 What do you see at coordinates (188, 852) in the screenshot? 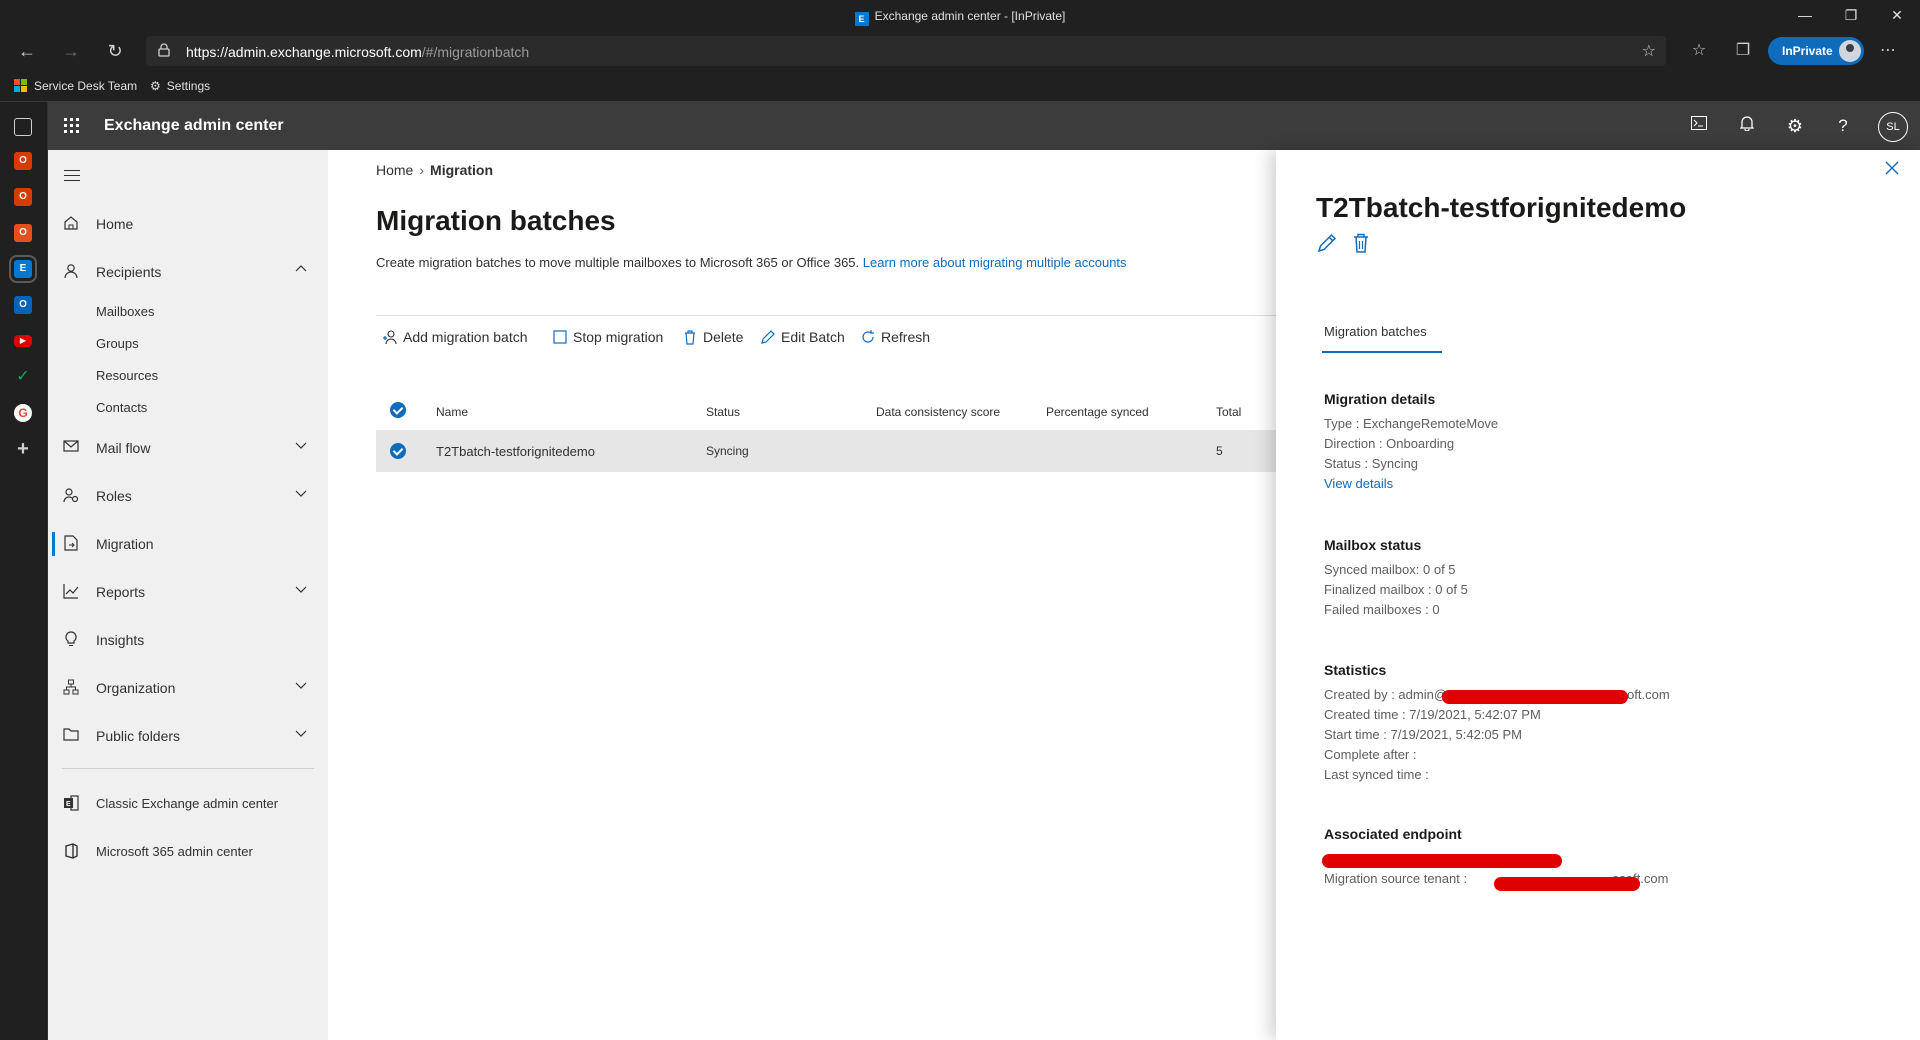
I see `nav-link-m365-admin: Microsoft 365 admin center` at bounding box center [188, 852].